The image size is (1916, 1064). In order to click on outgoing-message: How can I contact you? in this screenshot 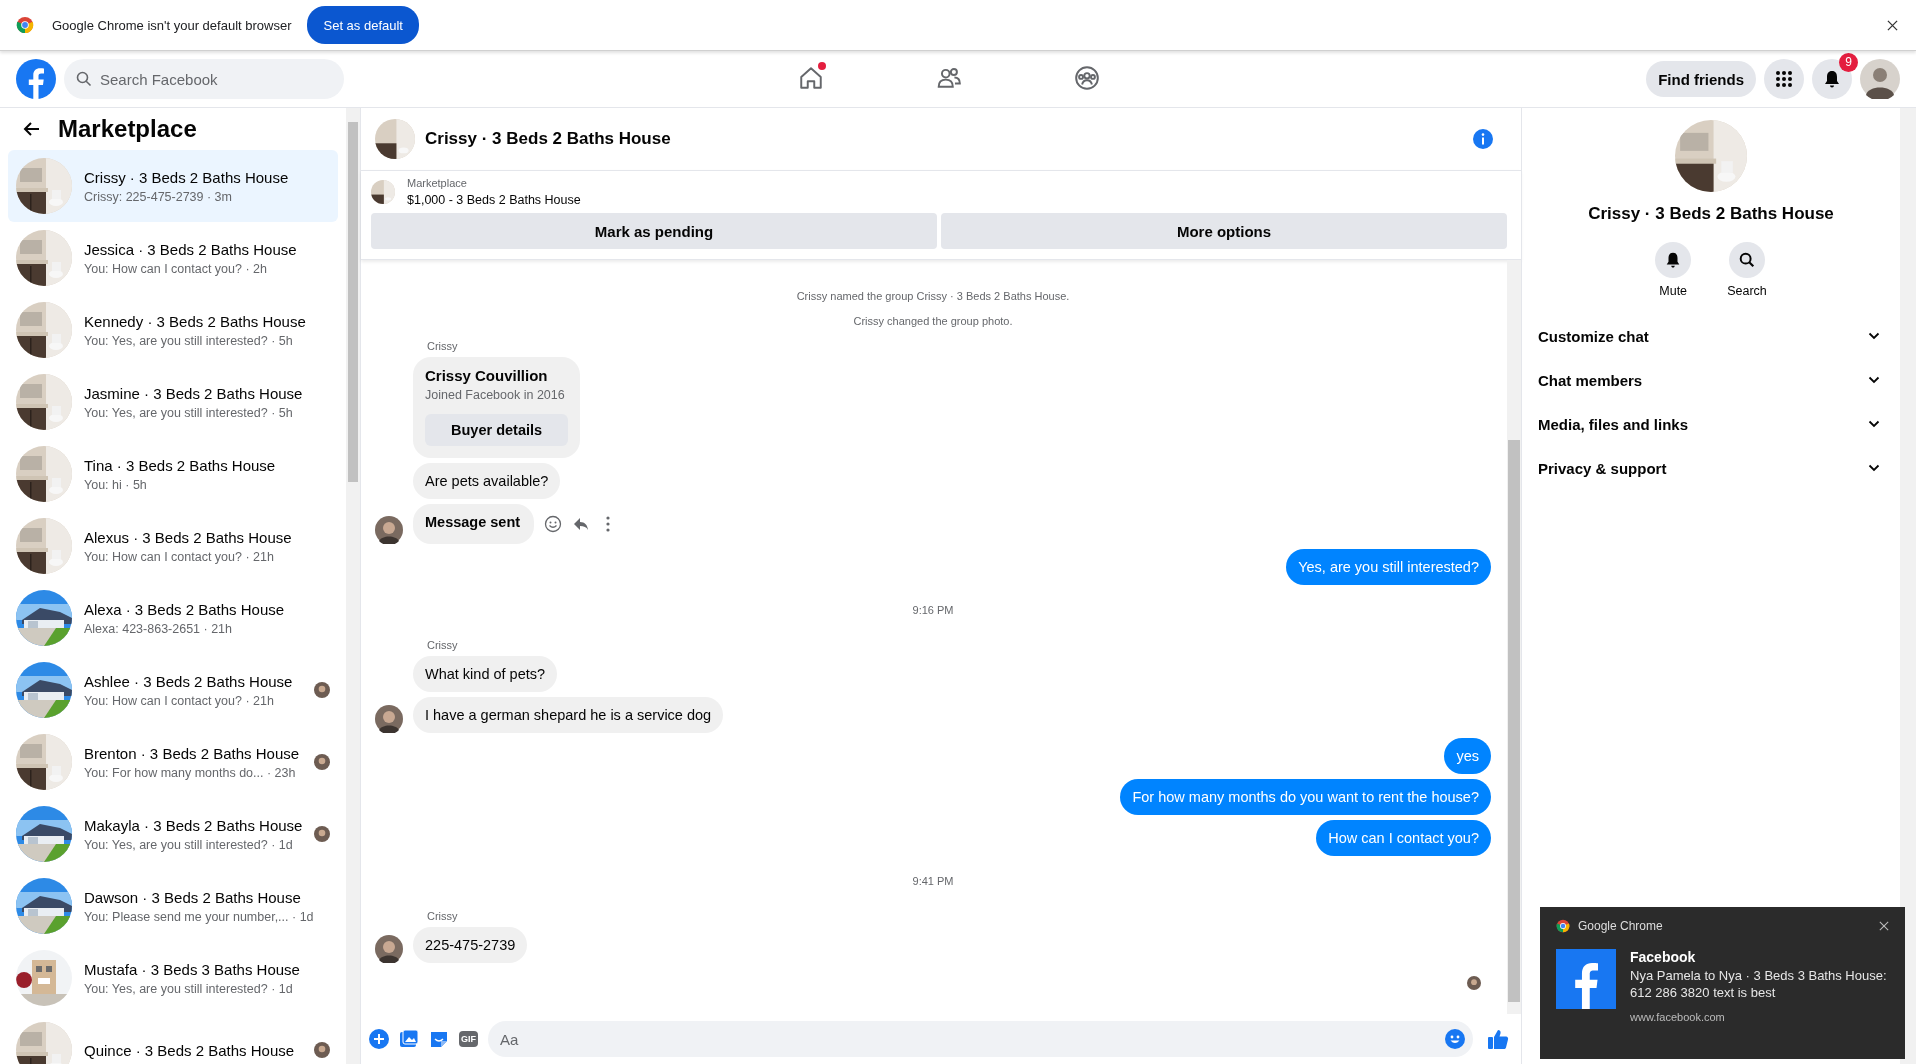, I will do `click(1403, 838)`.